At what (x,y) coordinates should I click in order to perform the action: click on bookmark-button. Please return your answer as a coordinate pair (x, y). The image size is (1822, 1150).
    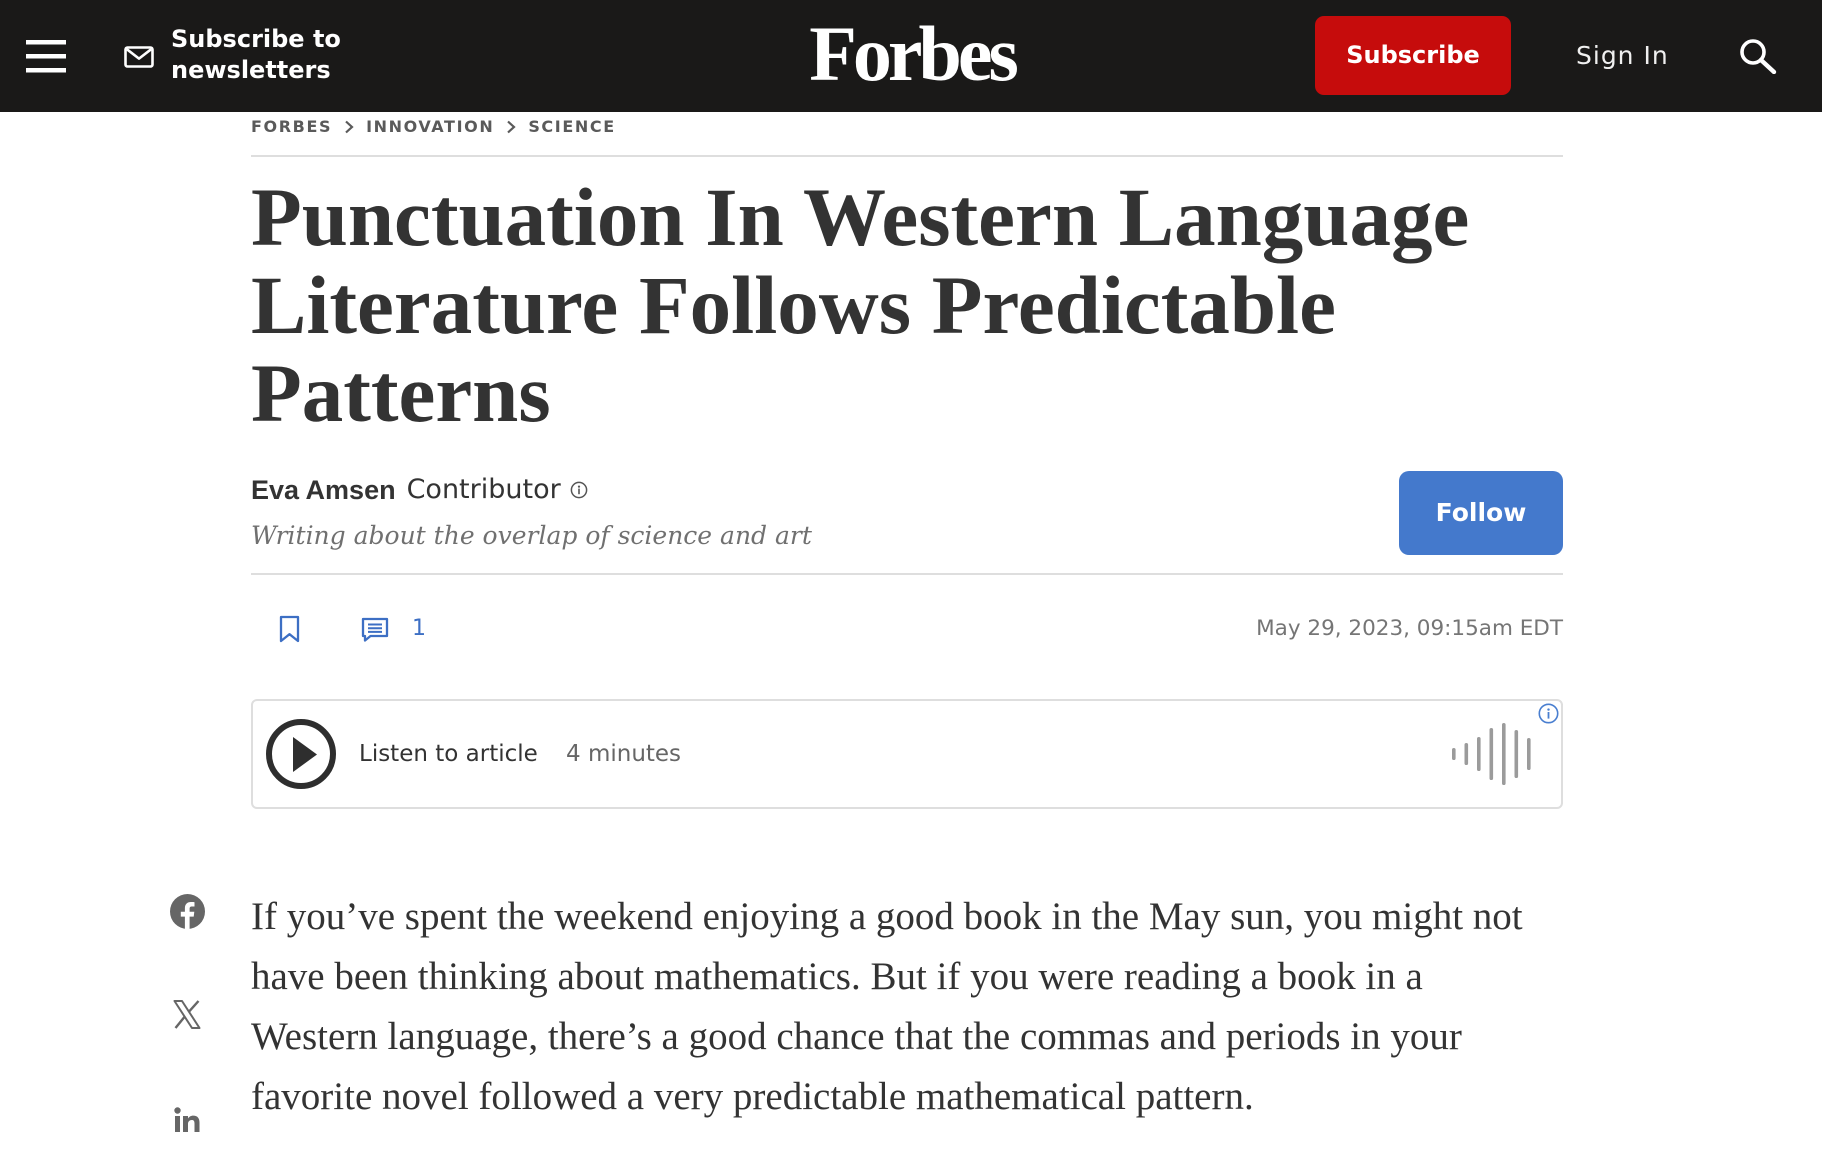
    Looking at the image, I should click on (289, 629).